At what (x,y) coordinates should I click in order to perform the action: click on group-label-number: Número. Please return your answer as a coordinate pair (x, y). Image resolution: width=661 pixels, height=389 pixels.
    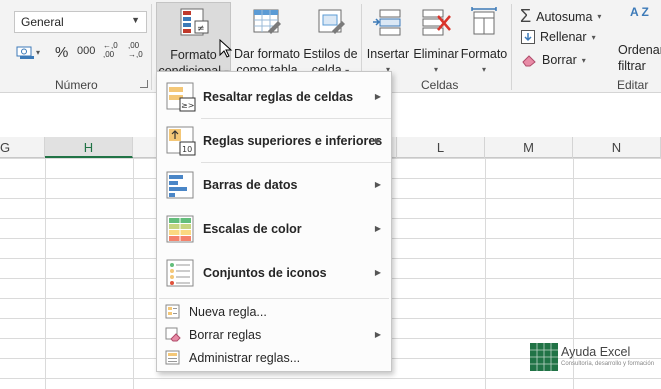
    Looking at the image, I should click on (76, 85).